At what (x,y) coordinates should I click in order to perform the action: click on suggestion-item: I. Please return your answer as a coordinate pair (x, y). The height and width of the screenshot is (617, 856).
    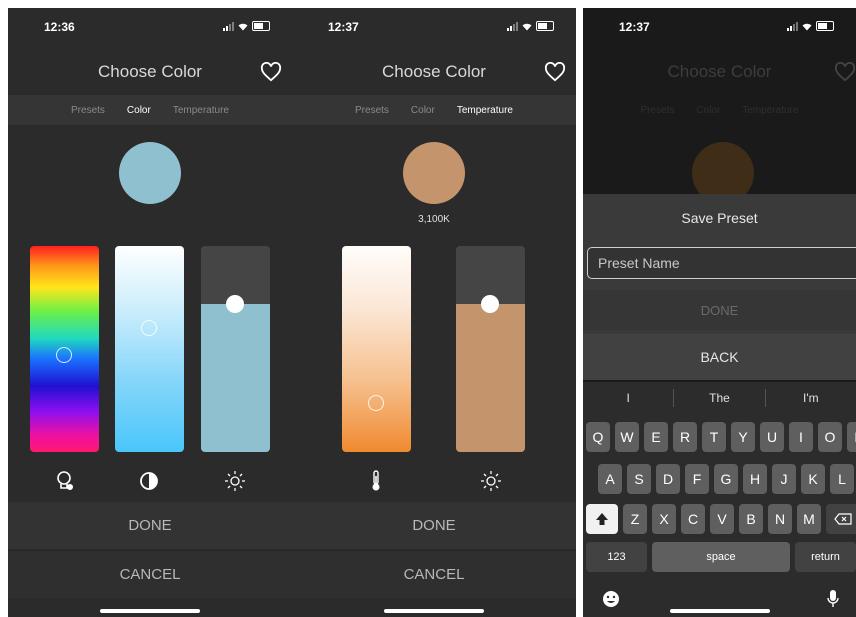
    Looking at the image, I should click on (628, 398).